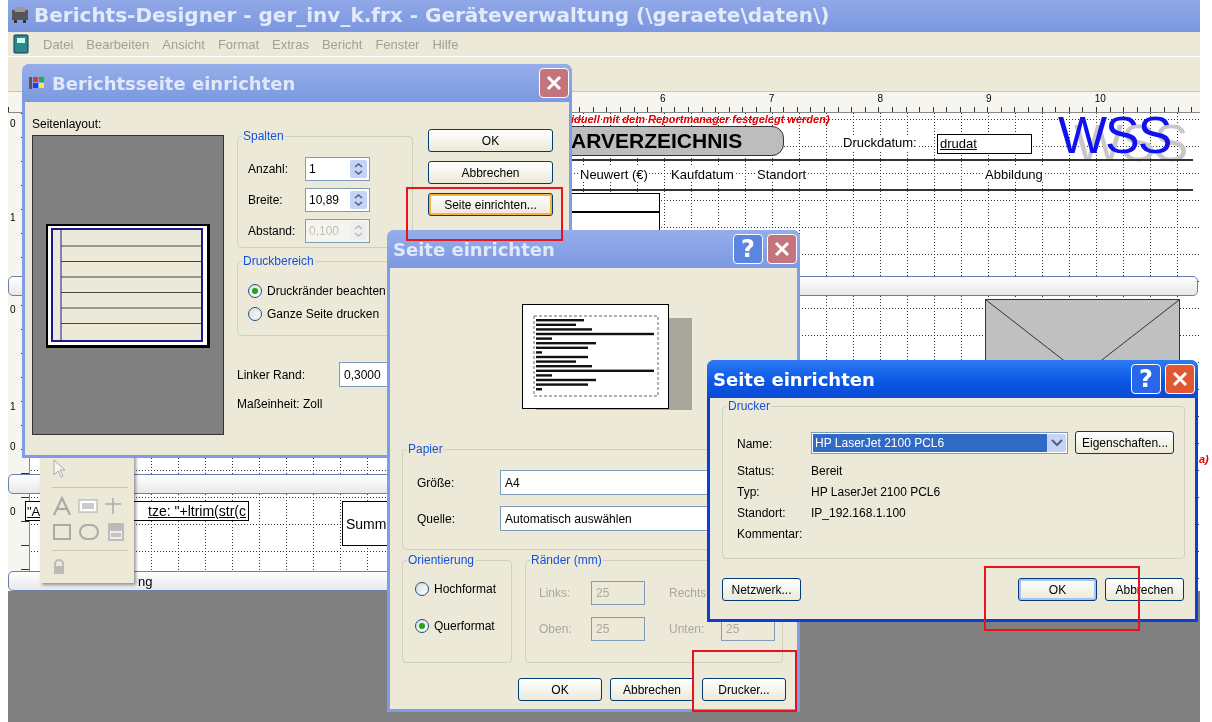 The image size is (1212, 722). I want to click on notice-text: a), so click(1204, 459).